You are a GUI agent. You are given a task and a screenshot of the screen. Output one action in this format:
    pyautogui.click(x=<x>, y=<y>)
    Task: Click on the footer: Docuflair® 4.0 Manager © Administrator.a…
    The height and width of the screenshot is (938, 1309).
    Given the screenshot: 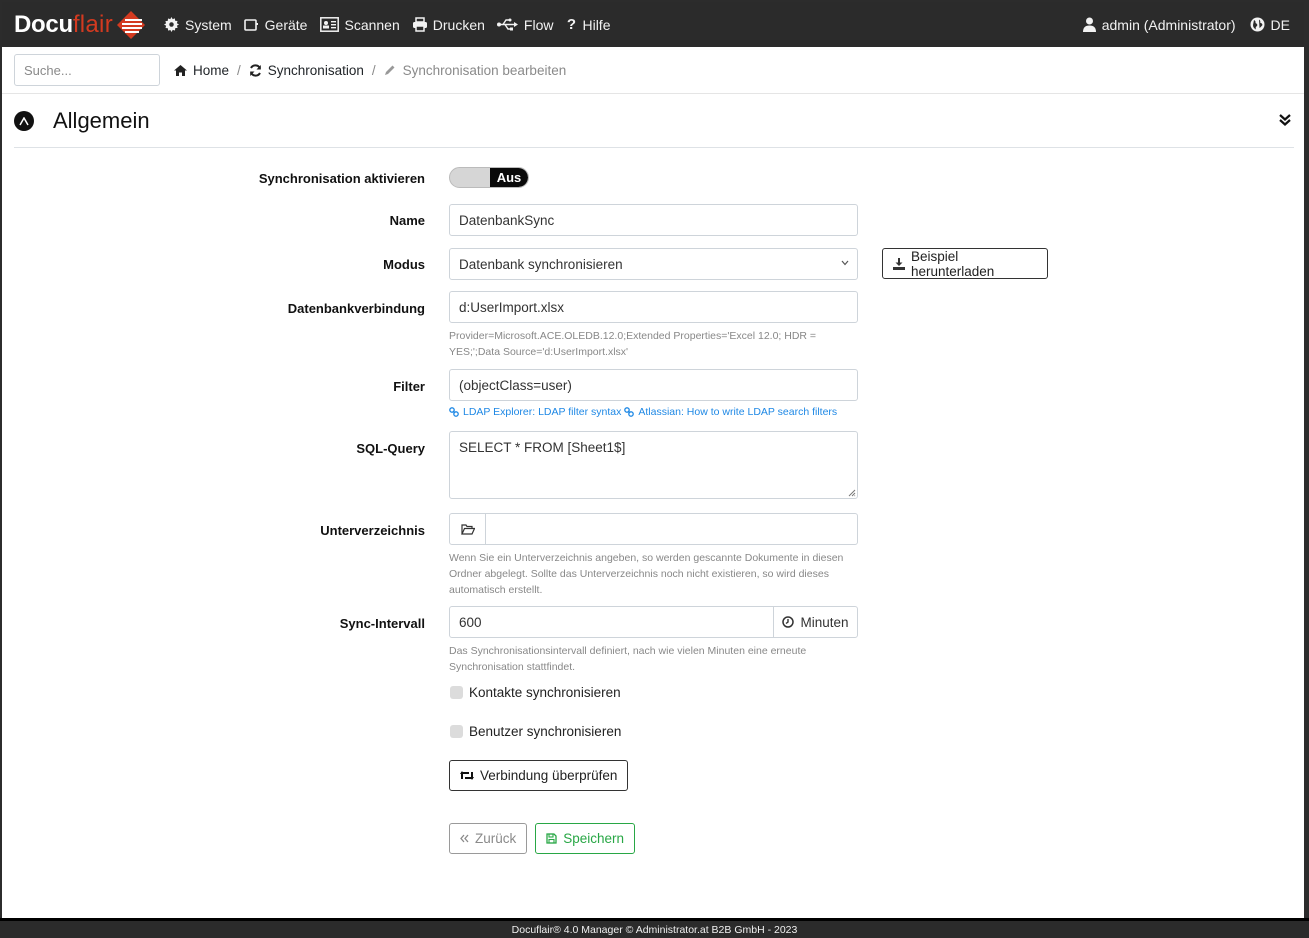 What is the action you would take?
    pyautogui.click(x=654, y=928)
    